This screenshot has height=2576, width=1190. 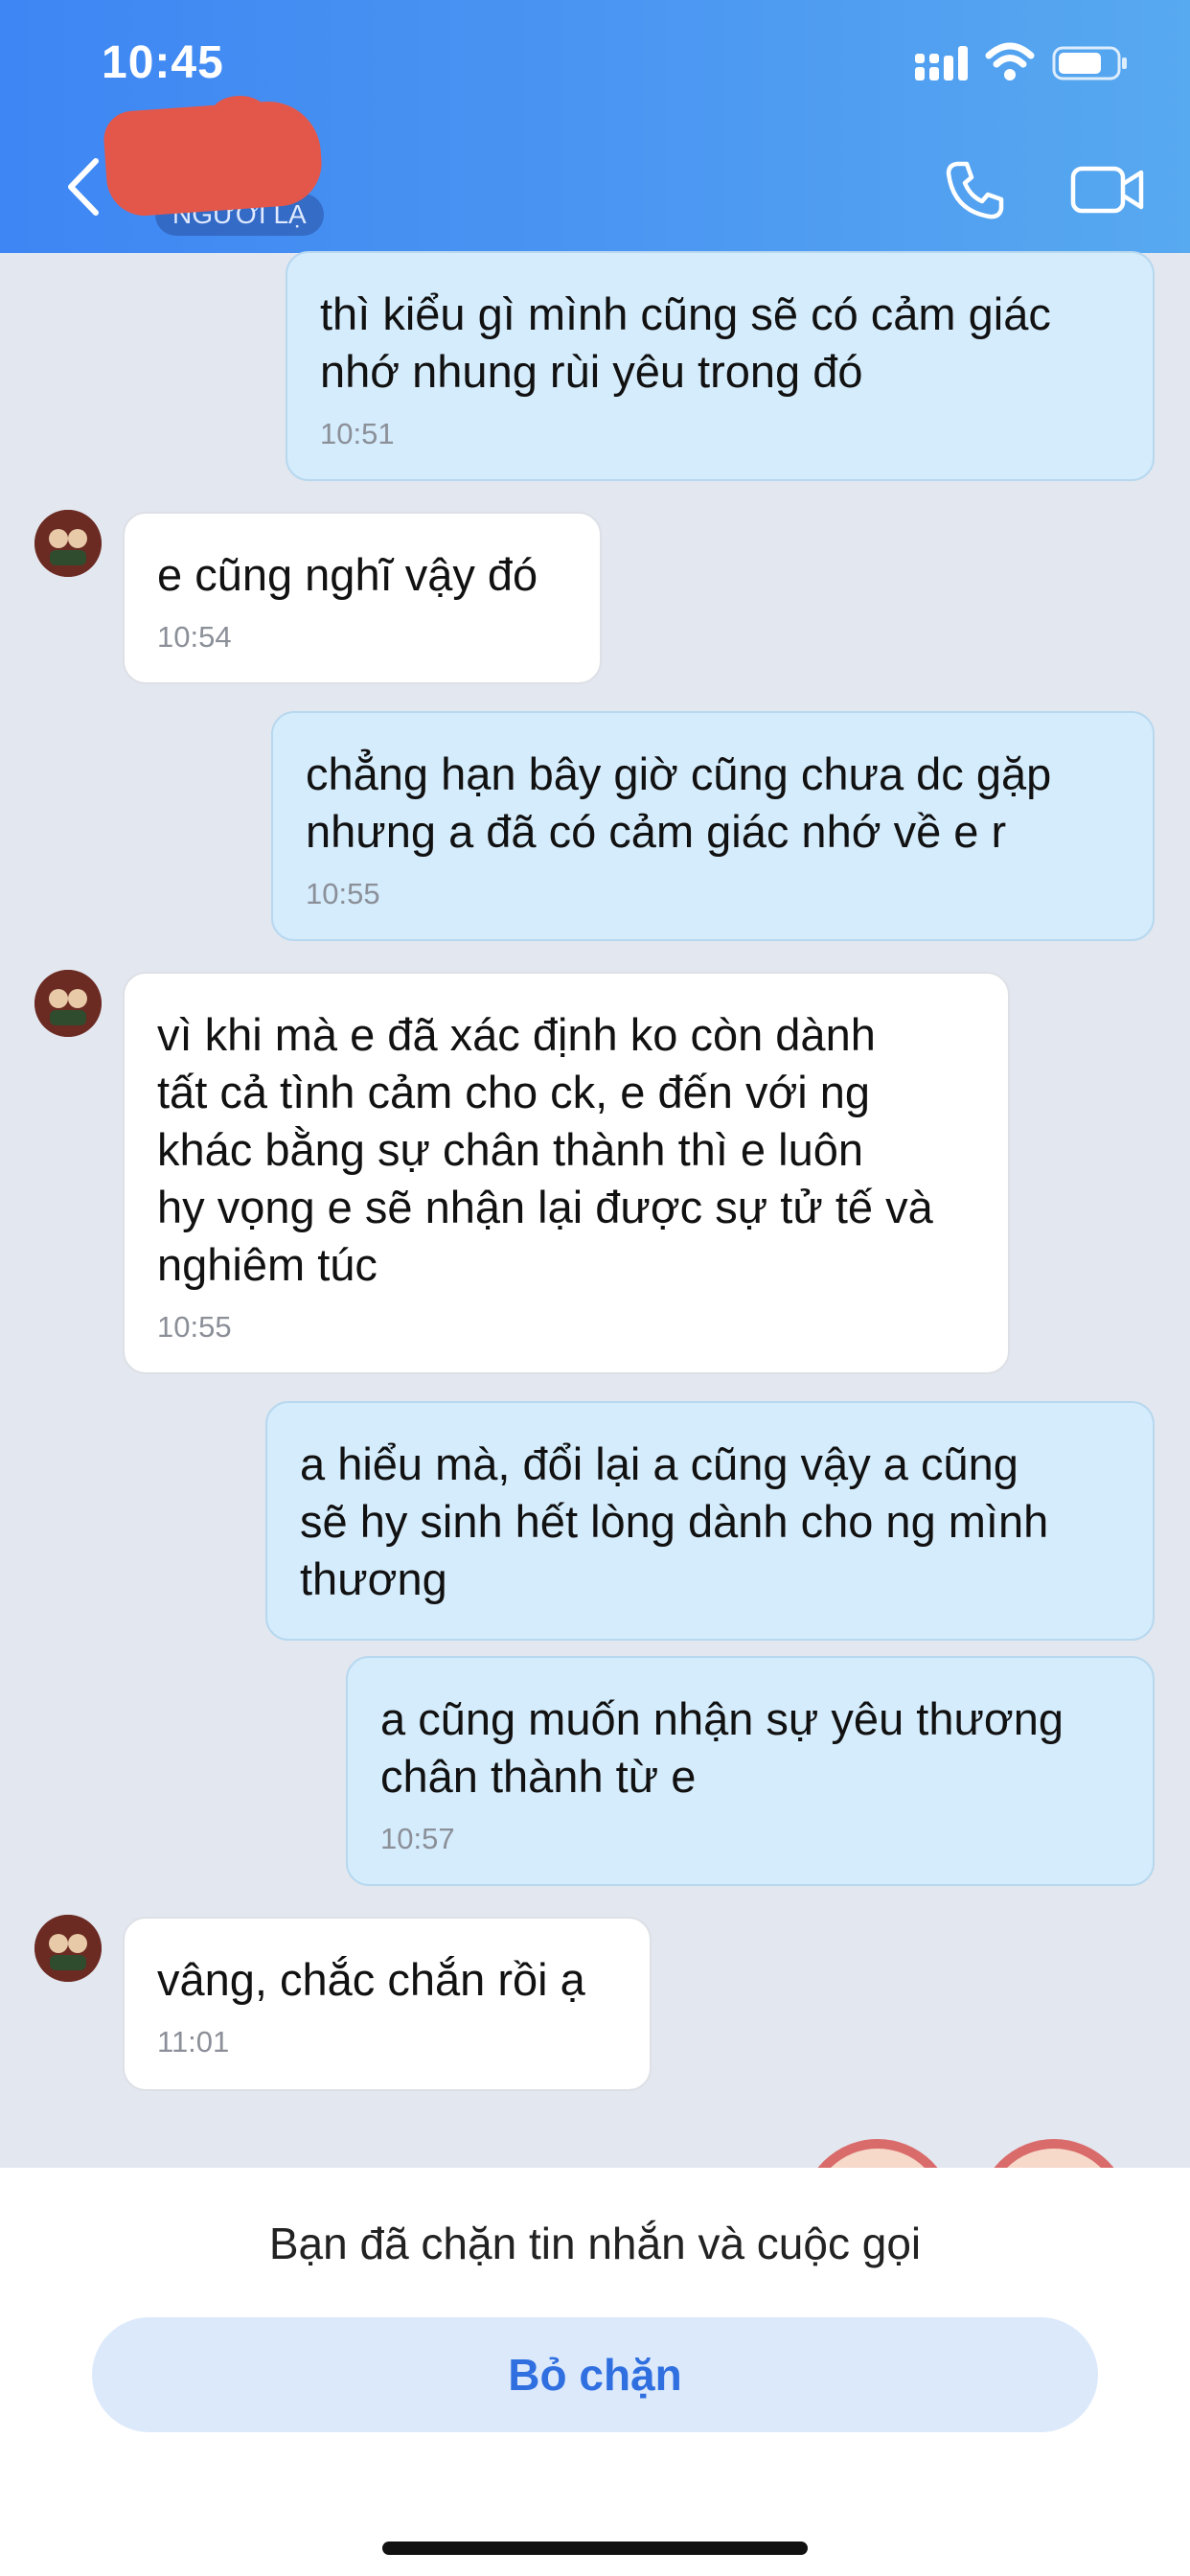 I want to click on cellular-signal-icon, so click(x=942, y=63).